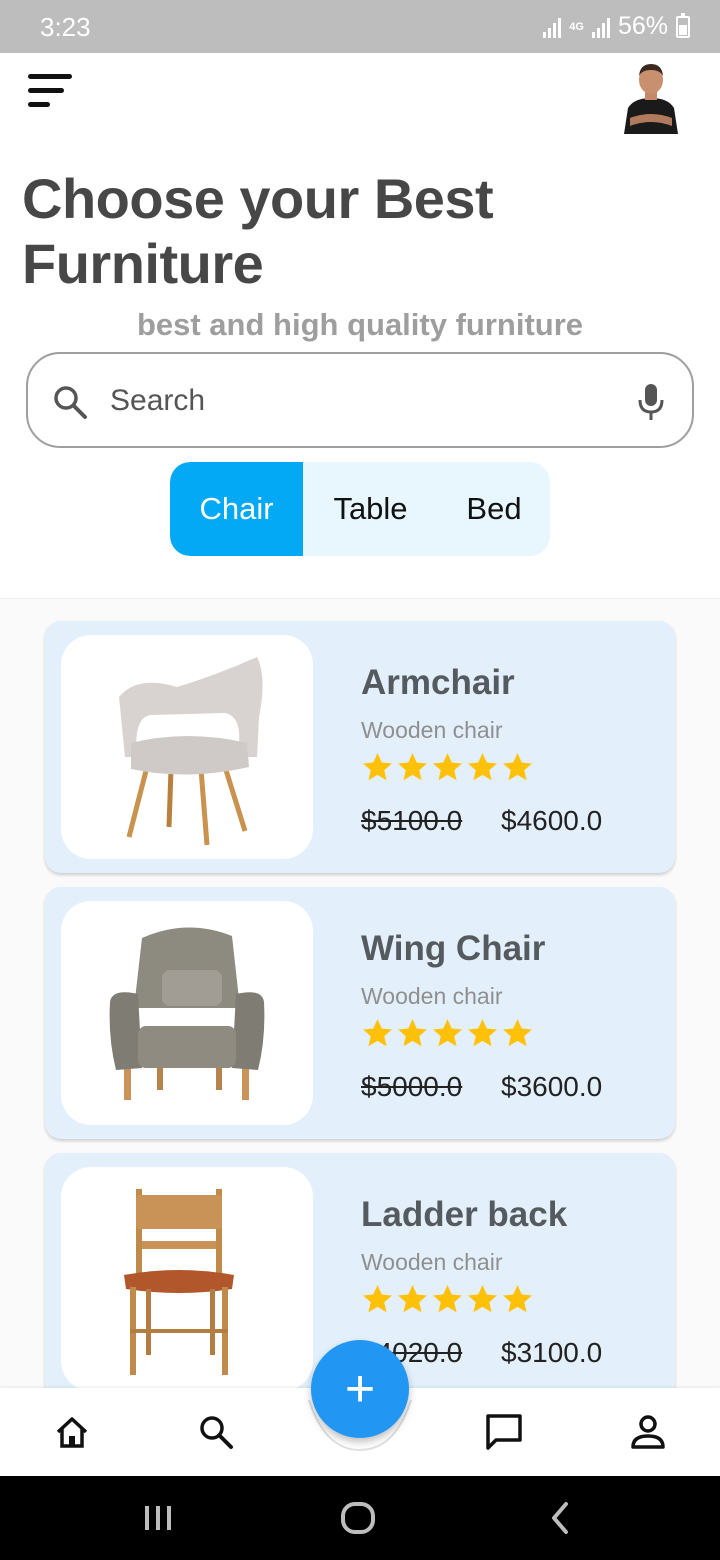 The image size is (720, 1560). Describe the element at coordinates (370, 509) in the screenshot. I see `tab-table: Table` at that location.